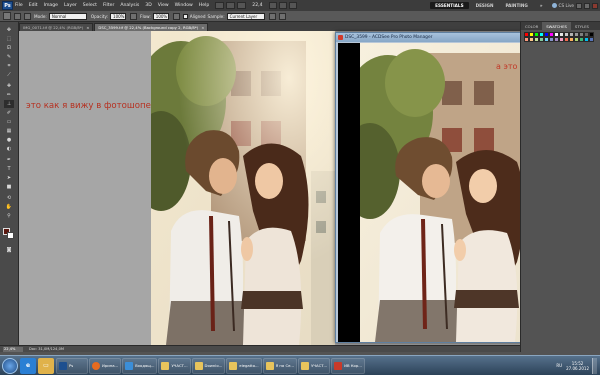  I want to click on close-icon, so click(595, 5).